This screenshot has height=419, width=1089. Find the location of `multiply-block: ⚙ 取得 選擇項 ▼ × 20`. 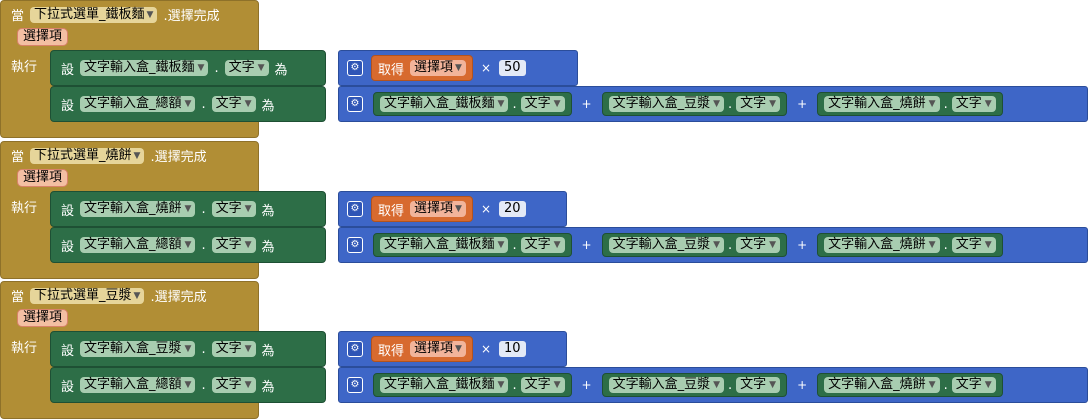

multiply-block: ⚙ 取得 選擇項 ▼ × 20 is located at coordinates (452, 209).